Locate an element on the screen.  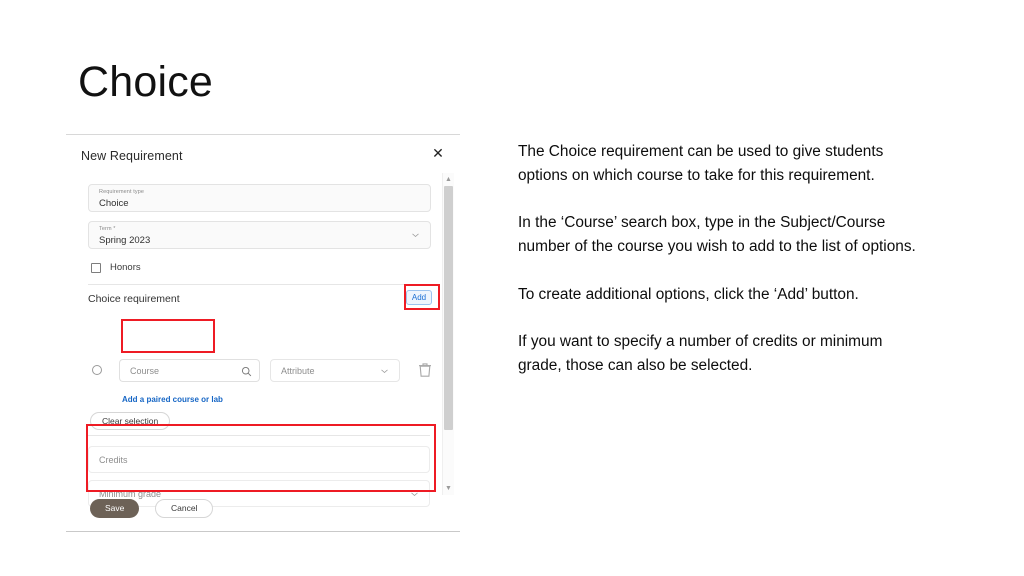
dialog-scrollbar: ▲ ▼ is located at coordinates (448, 334).